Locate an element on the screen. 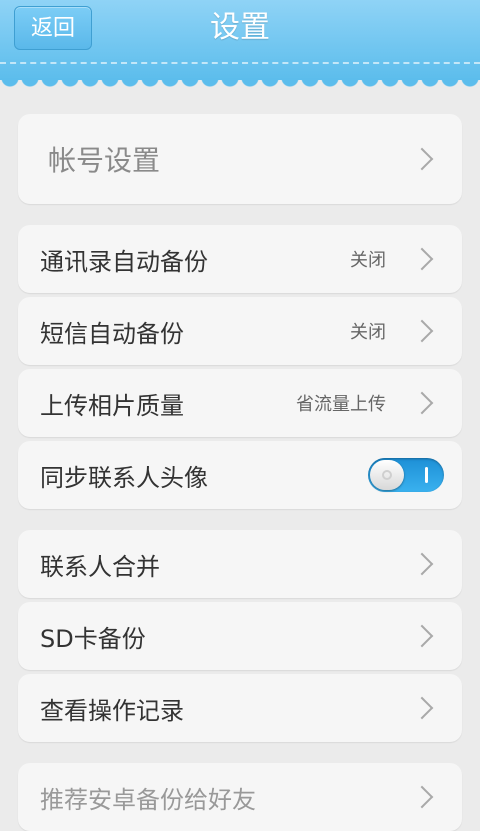  operation-log-row: 查看操作记录 is located at coordinates (240, 708).